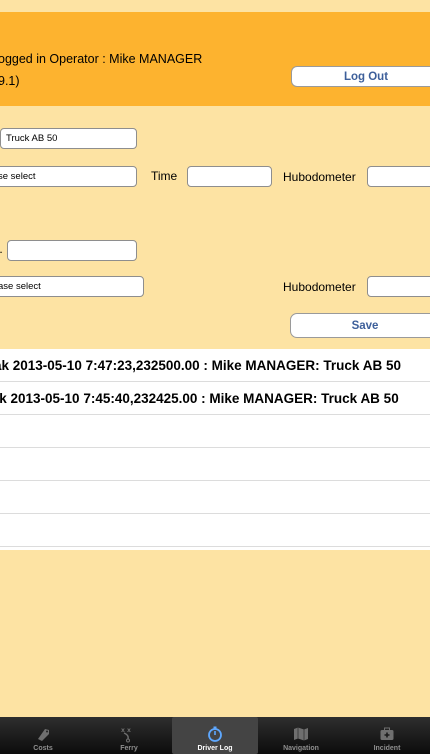 The image size is (430, 754). What do you see at coordinates (164, 176) in the screenshot?
I see `time-label: Time` at bounding box center [164, 176].